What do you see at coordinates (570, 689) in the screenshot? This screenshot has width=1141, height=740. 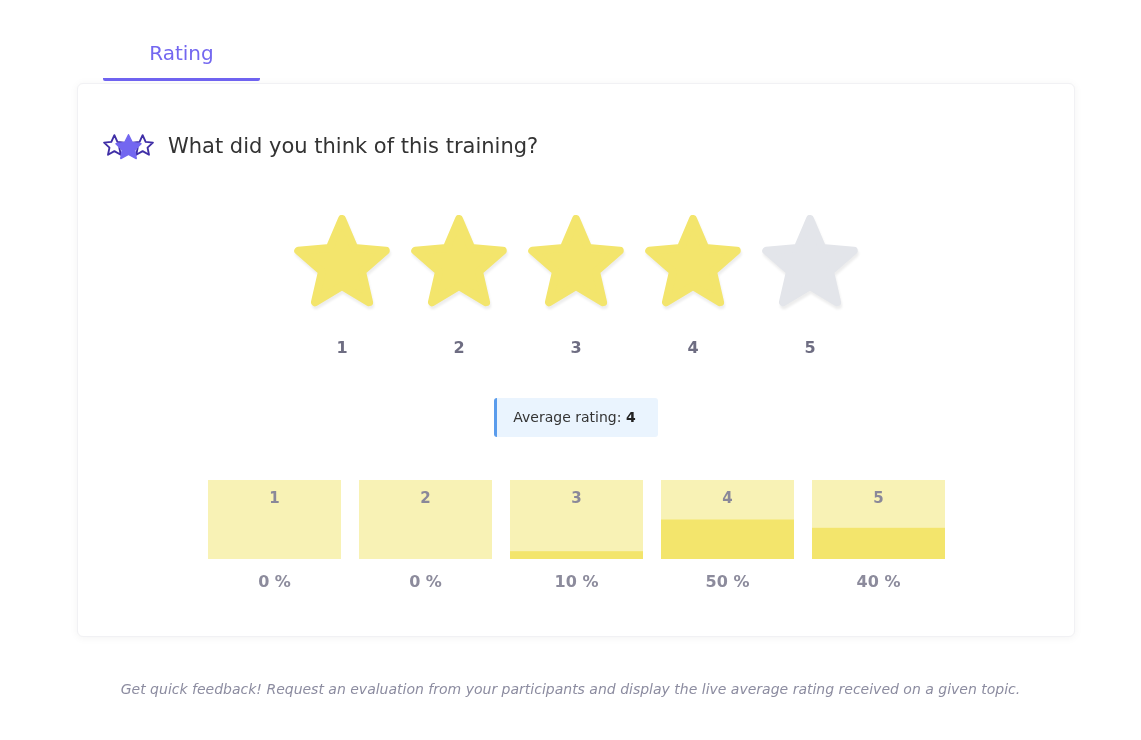 I see `footer-note: Get quick feedback! Request an evaluation from your participants and display the live average rating received on a given topic.` at bounding box center [570, 689].